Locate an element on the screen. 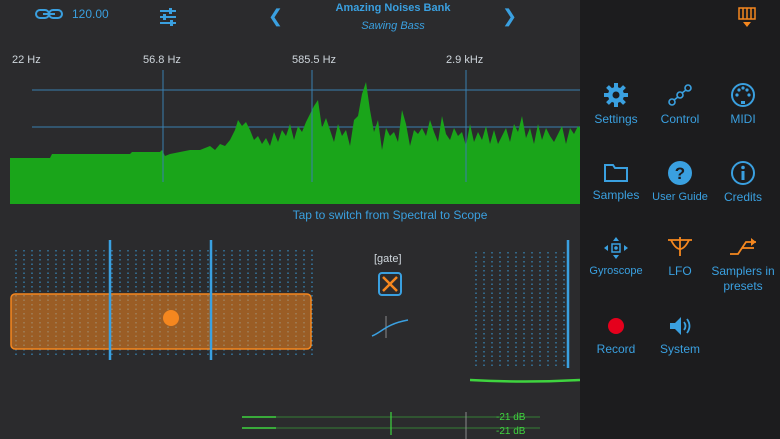  mixer-sliders-icon is located at coordinates (168, 17).